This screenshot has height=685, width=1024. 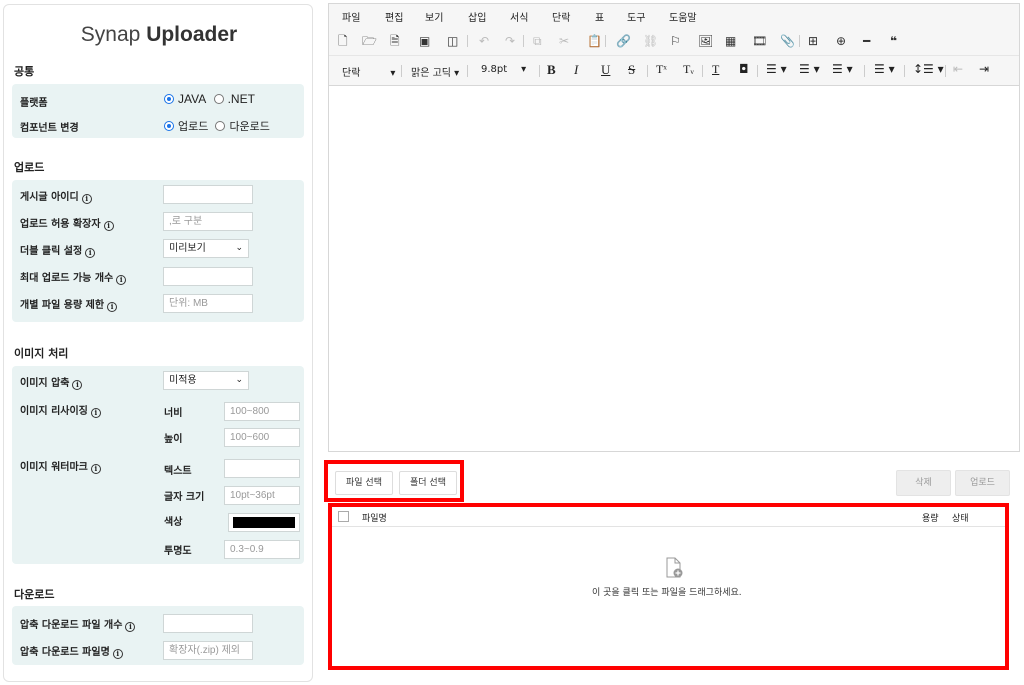 I want to click on font-size-label: 글자 크기, so click(x=184, y=497).